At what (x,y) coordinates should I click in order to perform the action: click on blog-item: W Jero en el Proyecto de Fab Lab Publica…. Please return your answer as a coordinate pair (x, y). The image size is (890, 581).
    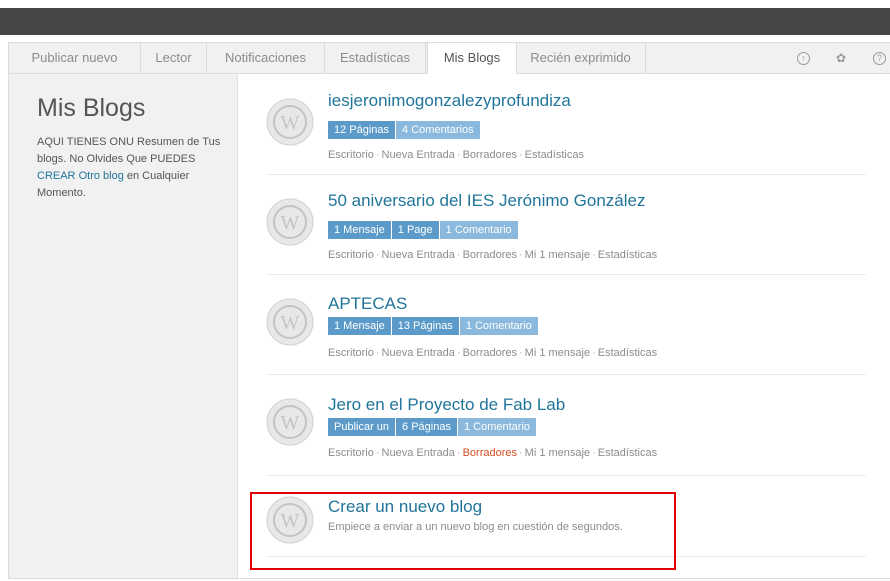
    Looking at the image, I should click on (566, 425).